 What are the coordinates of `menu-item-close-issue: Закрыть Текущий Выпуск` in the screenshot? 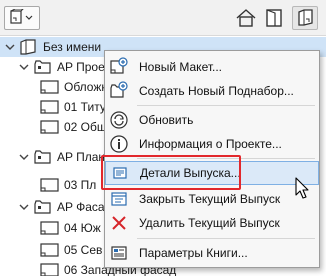 It's located at (212, 199).